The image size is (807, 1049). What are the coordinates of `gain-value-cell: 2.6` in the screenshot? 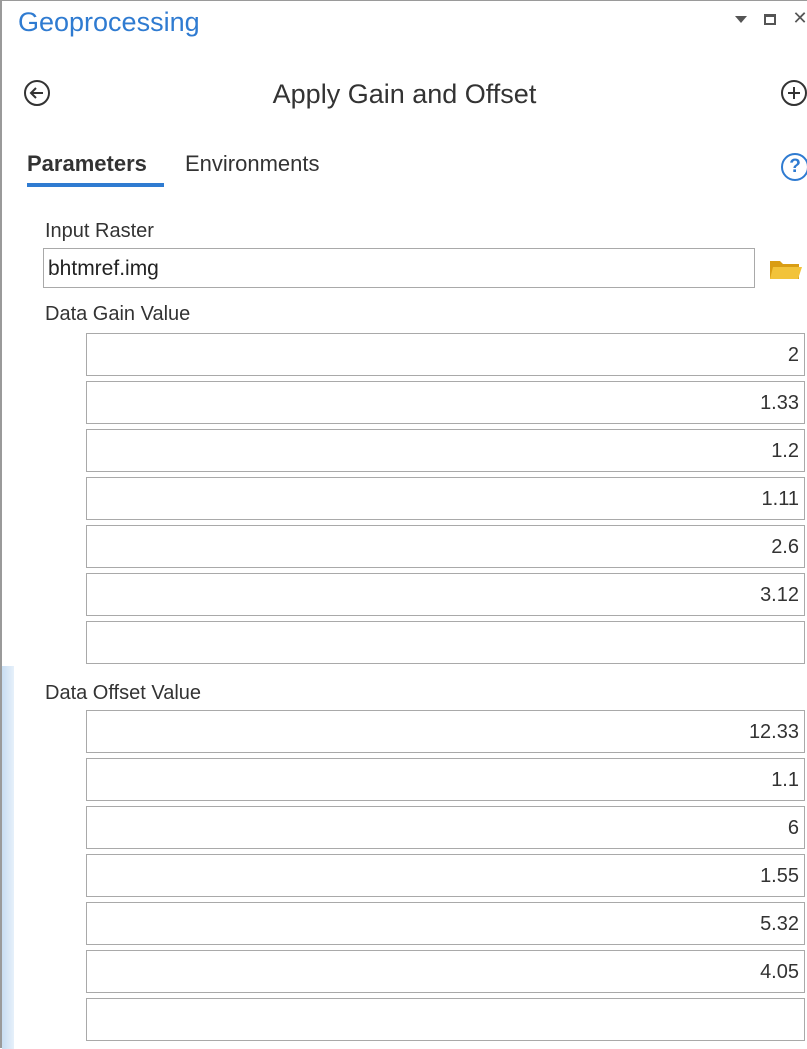 It's located at (445, 546).